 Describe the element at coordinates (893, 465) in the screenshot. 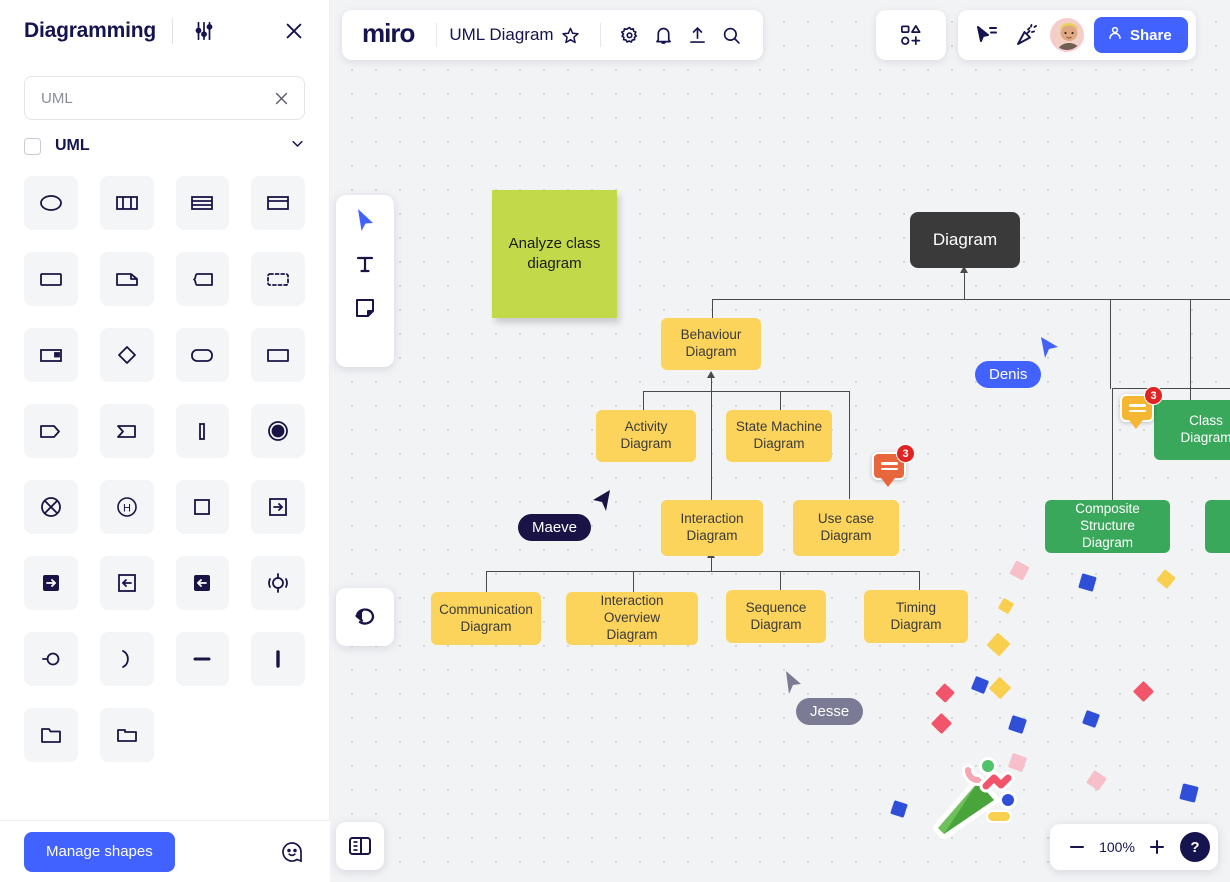

I see `comment-marker-interaction: 3` at that location.